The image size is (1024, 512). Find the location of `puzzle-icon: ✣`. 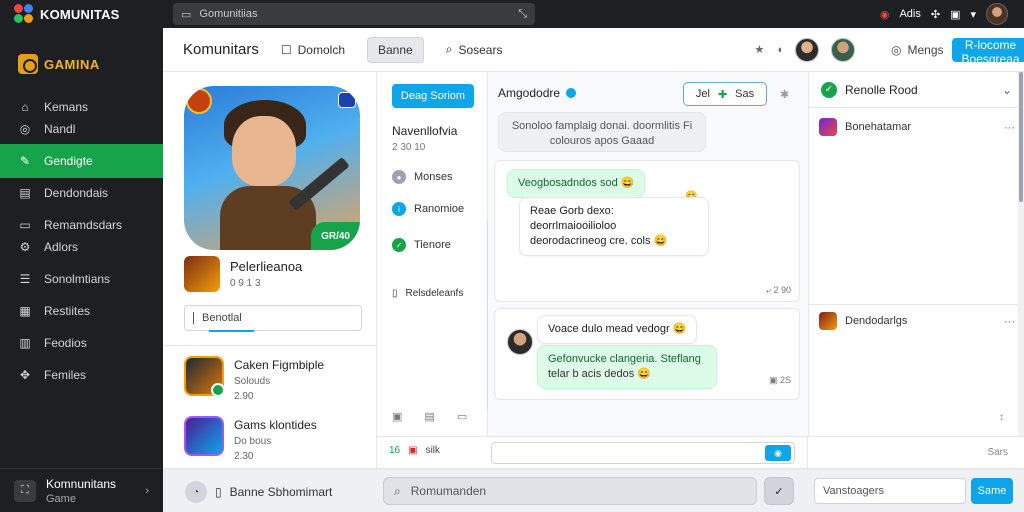

puzzle-icon: ✣ is located at coordinates (935, 14).